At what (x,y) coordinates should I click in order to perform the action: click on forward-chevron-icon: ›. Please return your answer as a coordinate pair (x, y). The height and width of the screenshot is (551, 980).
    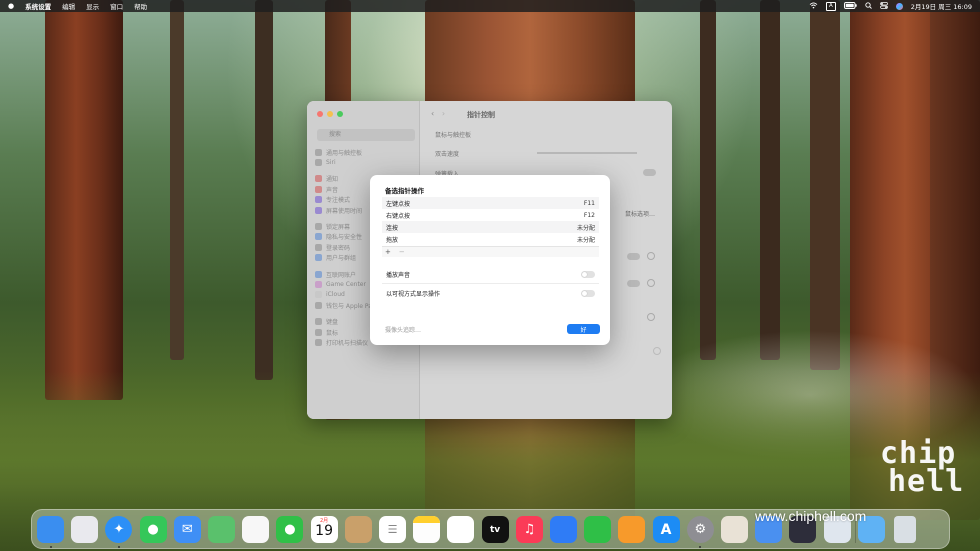
    Looking at the image, I should click on (443, 113).